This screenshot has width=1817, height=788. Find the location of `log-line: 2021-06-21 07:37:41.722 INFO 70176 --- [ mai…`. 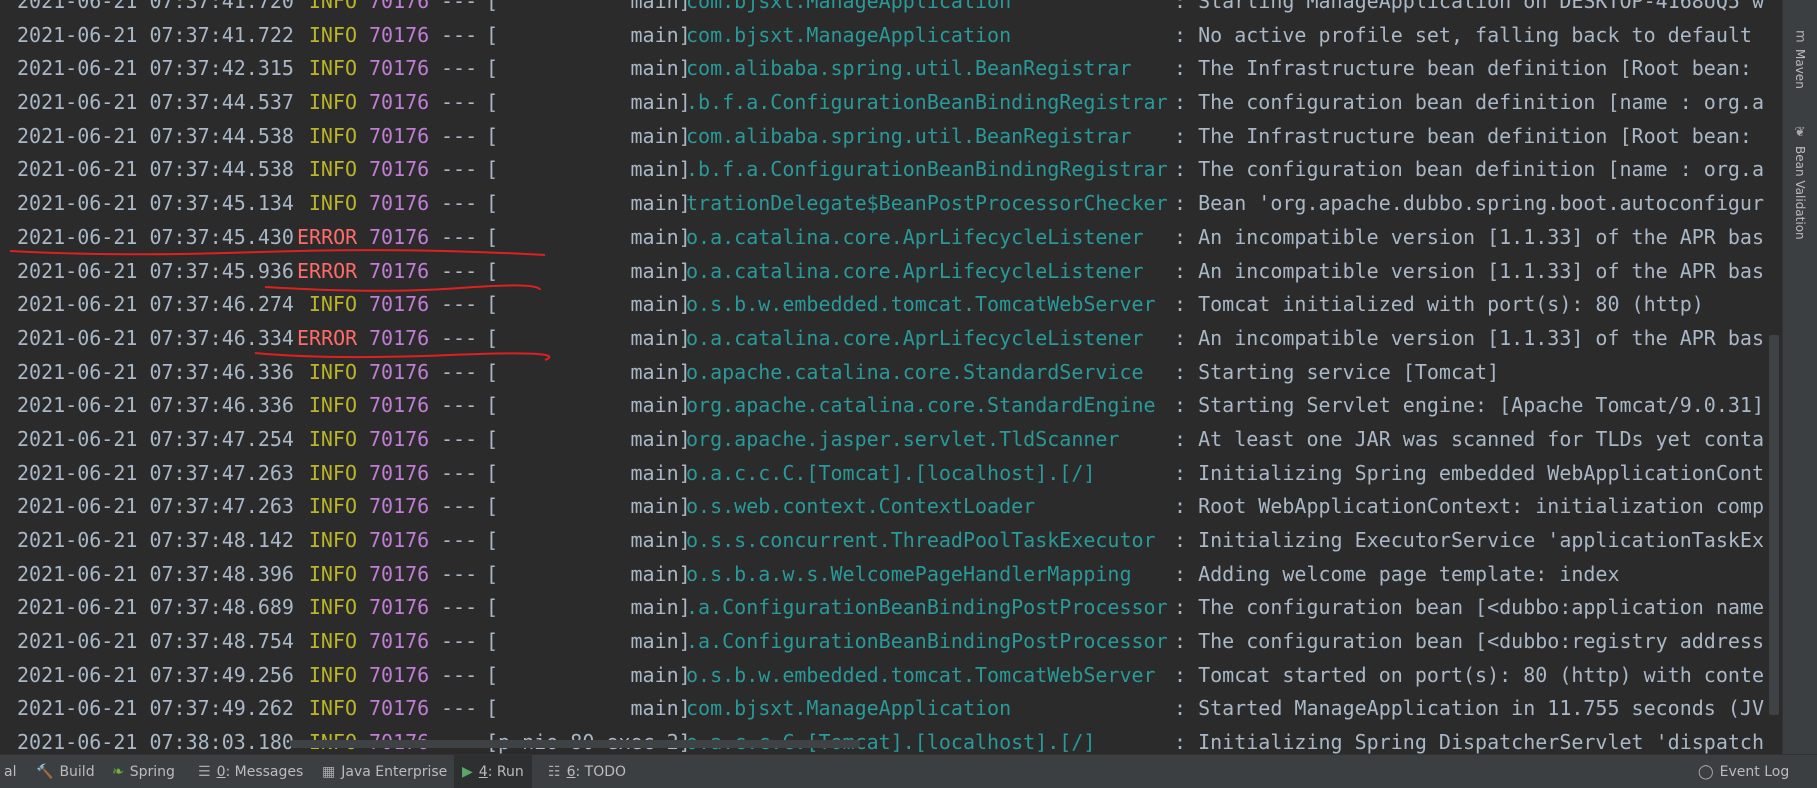

log-line: 2021-06-21 07:37:41.722 INFO 70176 --- [ mai… is located at coordinates (882, 36).